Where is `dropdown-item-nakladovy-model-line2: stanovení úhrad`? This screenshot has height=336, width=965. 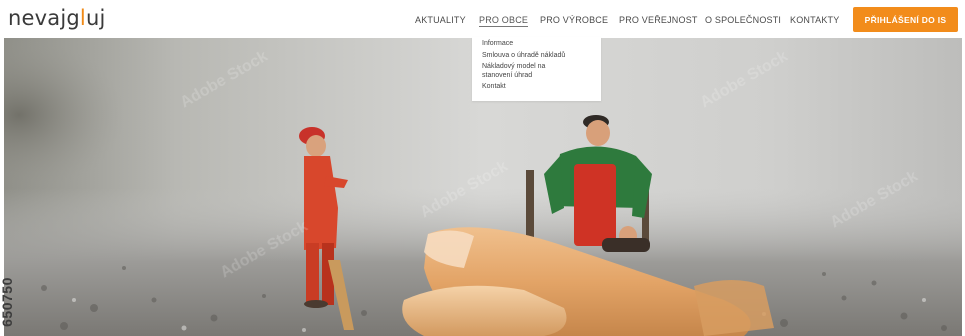
dropdown-item-nakladovy-model-line2: stanovení úhrad is located at coordinates (541, 76).